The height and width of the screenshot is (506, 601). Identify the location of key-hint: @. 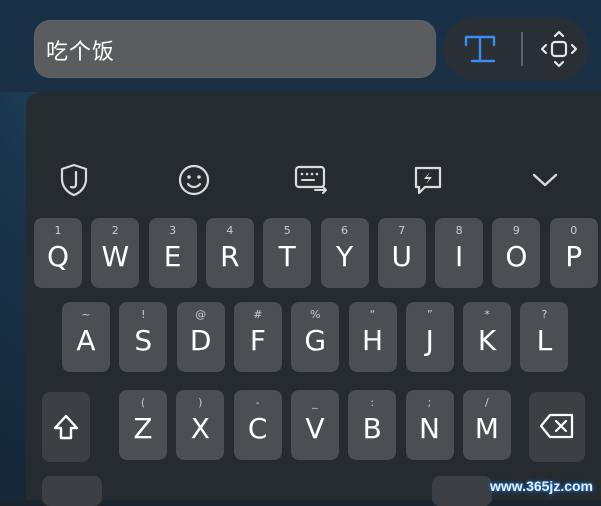
(201, 314).